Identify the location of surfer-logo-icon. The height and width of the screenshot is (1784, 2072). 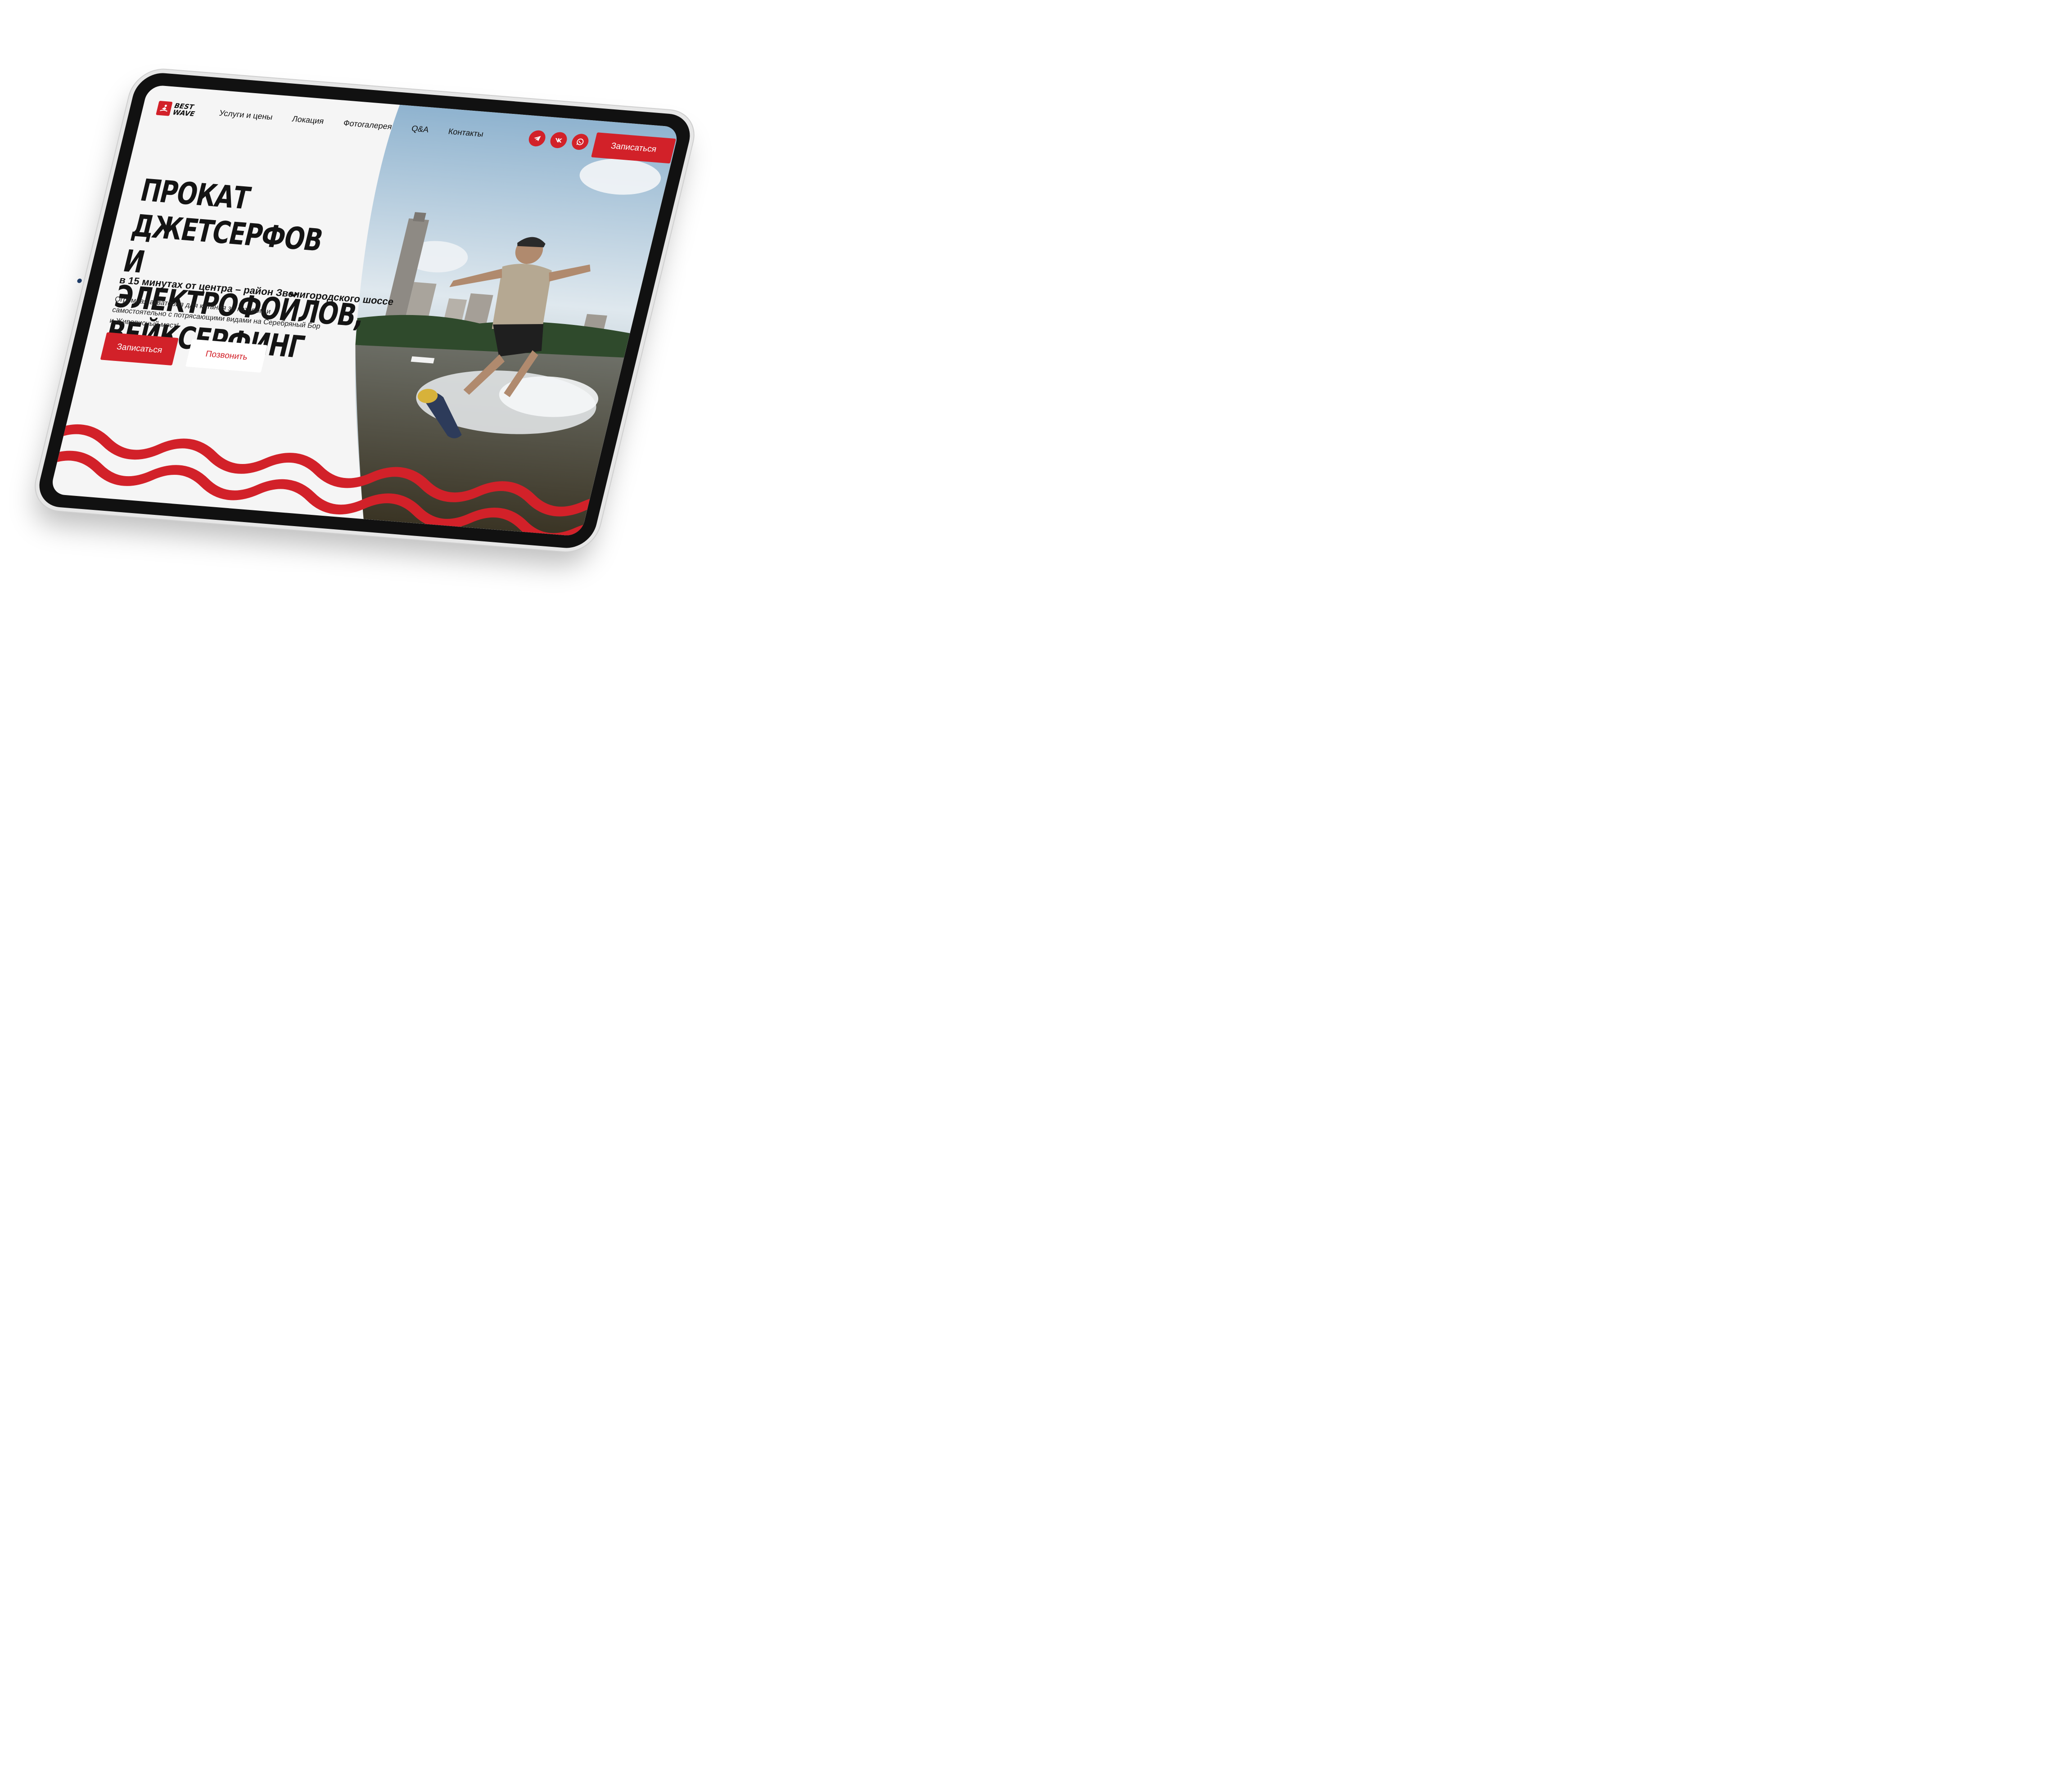
(164, 108).